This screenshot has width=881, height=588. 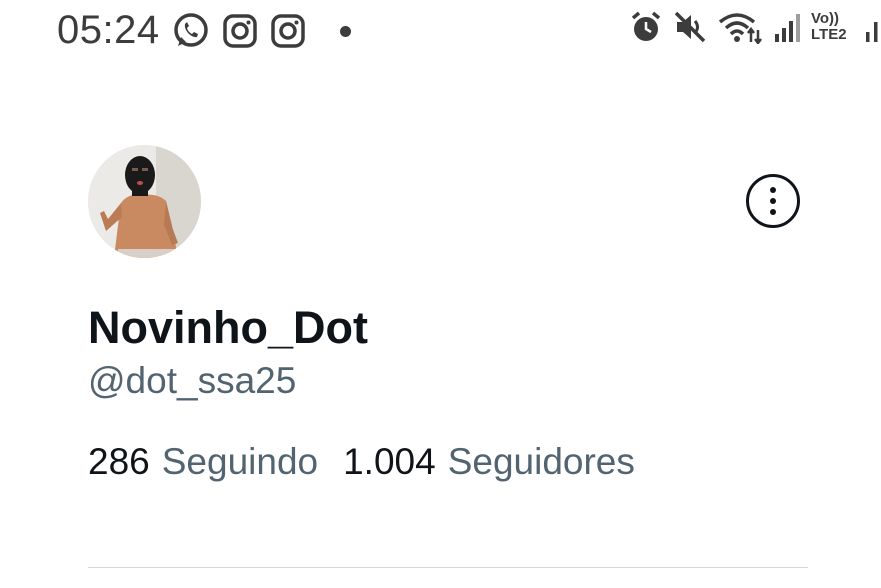 I want to click on mute-icon, so click(x=690, y=27).